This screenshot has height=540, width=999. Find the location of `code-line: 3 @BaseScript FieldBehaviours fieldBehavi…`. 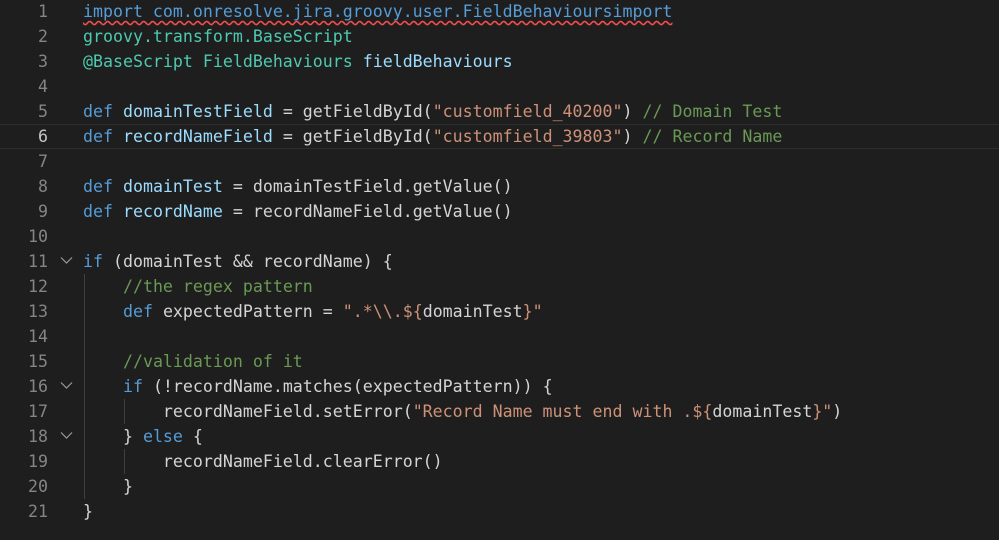

code-line: 3 @BaseScript FieldBehaviours fieldBehavi… is located at coordinates (499, 61).